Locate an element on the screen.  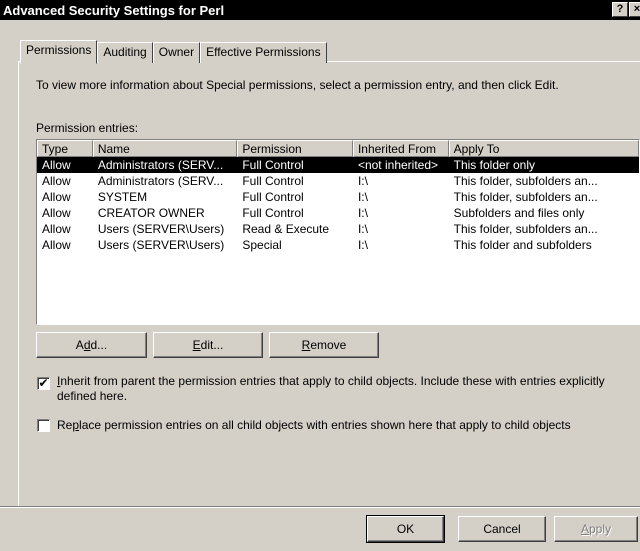
cell-name: CREATOR OWNER is located at coordinates (151, 213).